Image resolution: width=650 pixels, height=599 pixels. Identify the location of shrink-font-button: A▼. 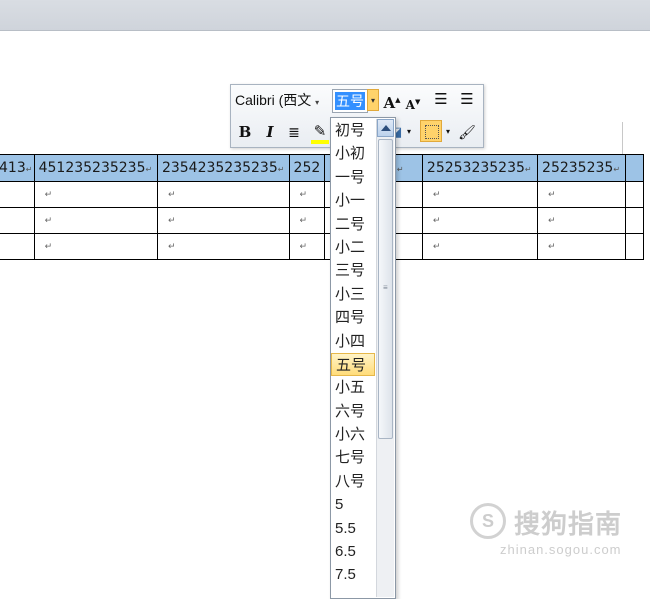
(413, 102).